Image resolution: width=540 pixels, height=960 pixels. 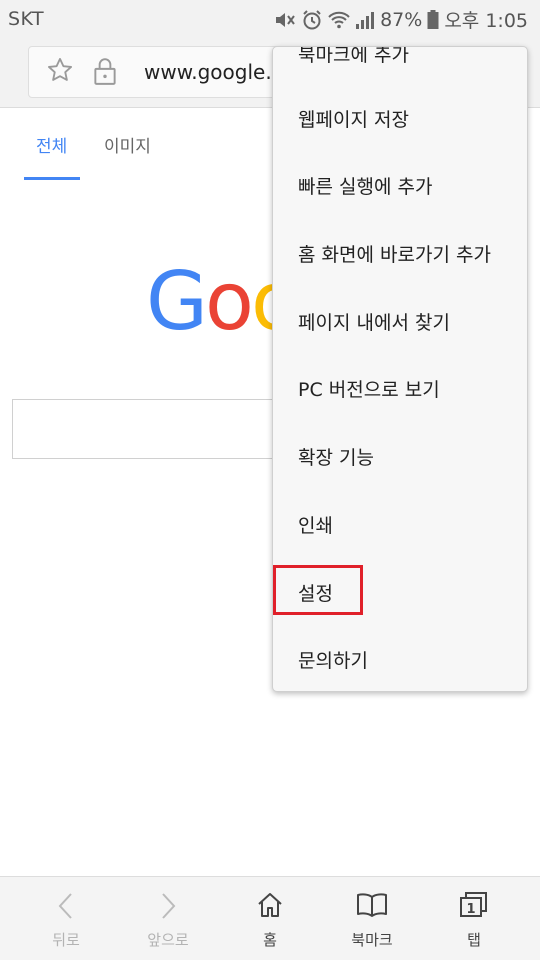 I want to click on battery-percent: 87%, so click(x=401, y=19).